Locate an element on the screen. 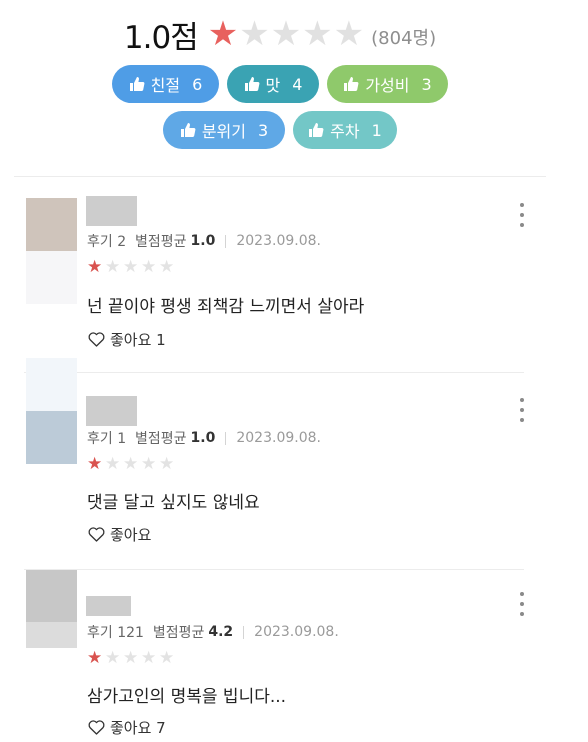  review-count-label: 후기 121 별점평균 is located at coordinates (146, 633).